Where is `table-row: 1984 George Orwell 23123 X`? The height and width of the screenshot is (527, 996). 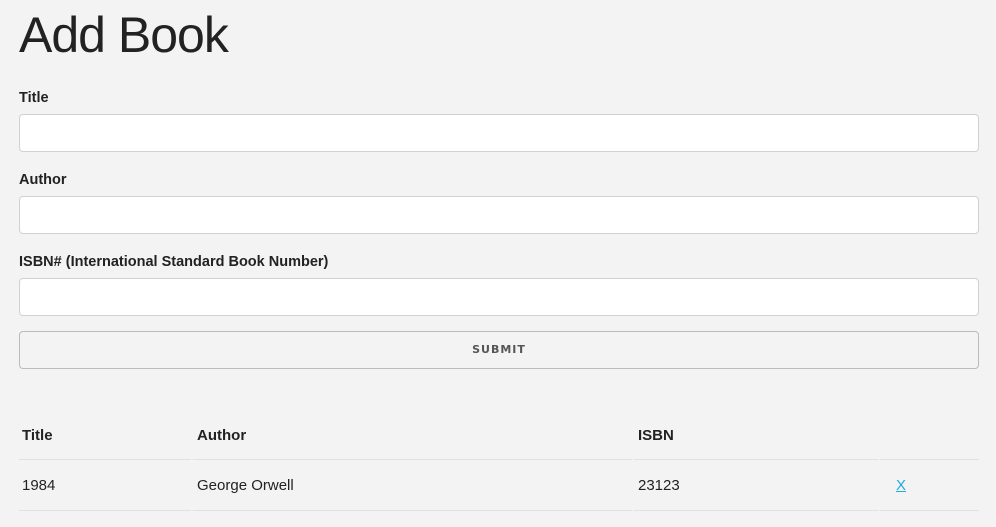
table-row: 1984 George Orwell 23123 X is located at coordinates (499, 485).